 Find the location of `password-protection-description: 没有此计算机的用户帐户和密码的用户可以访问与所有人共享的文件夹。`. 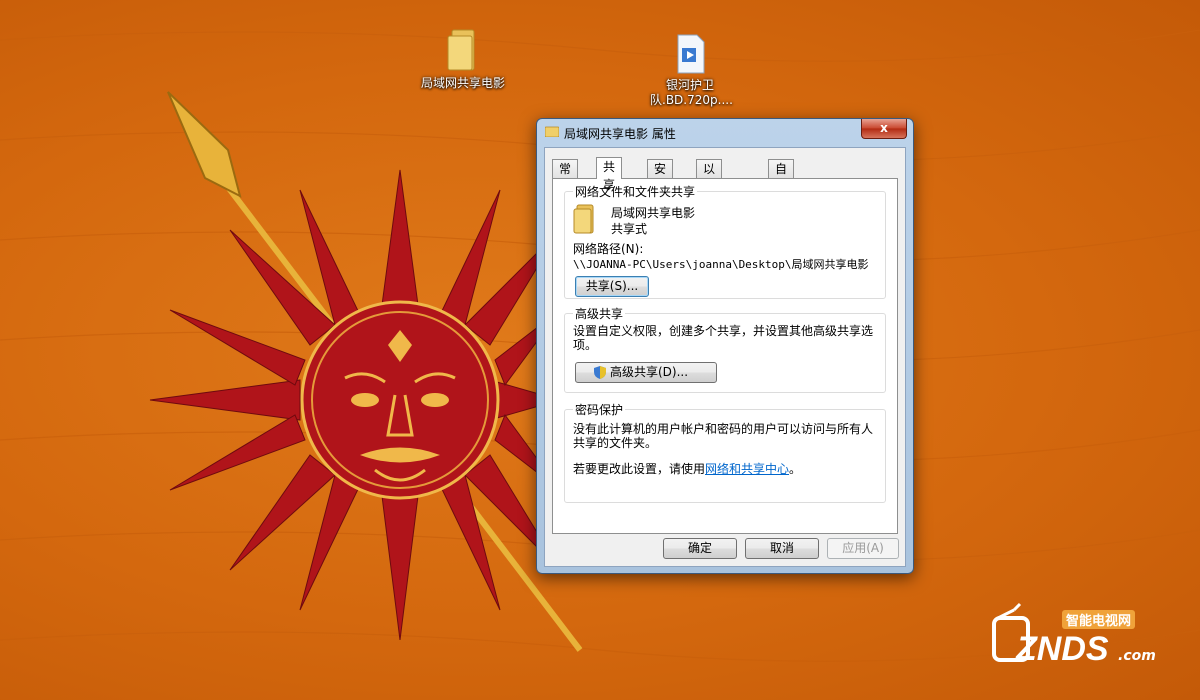

password-protection-description: 没有此计算机的用户帐户和密码的用户可以访问与所有人共享的文件夹。 is located at coordinates (723, 436).